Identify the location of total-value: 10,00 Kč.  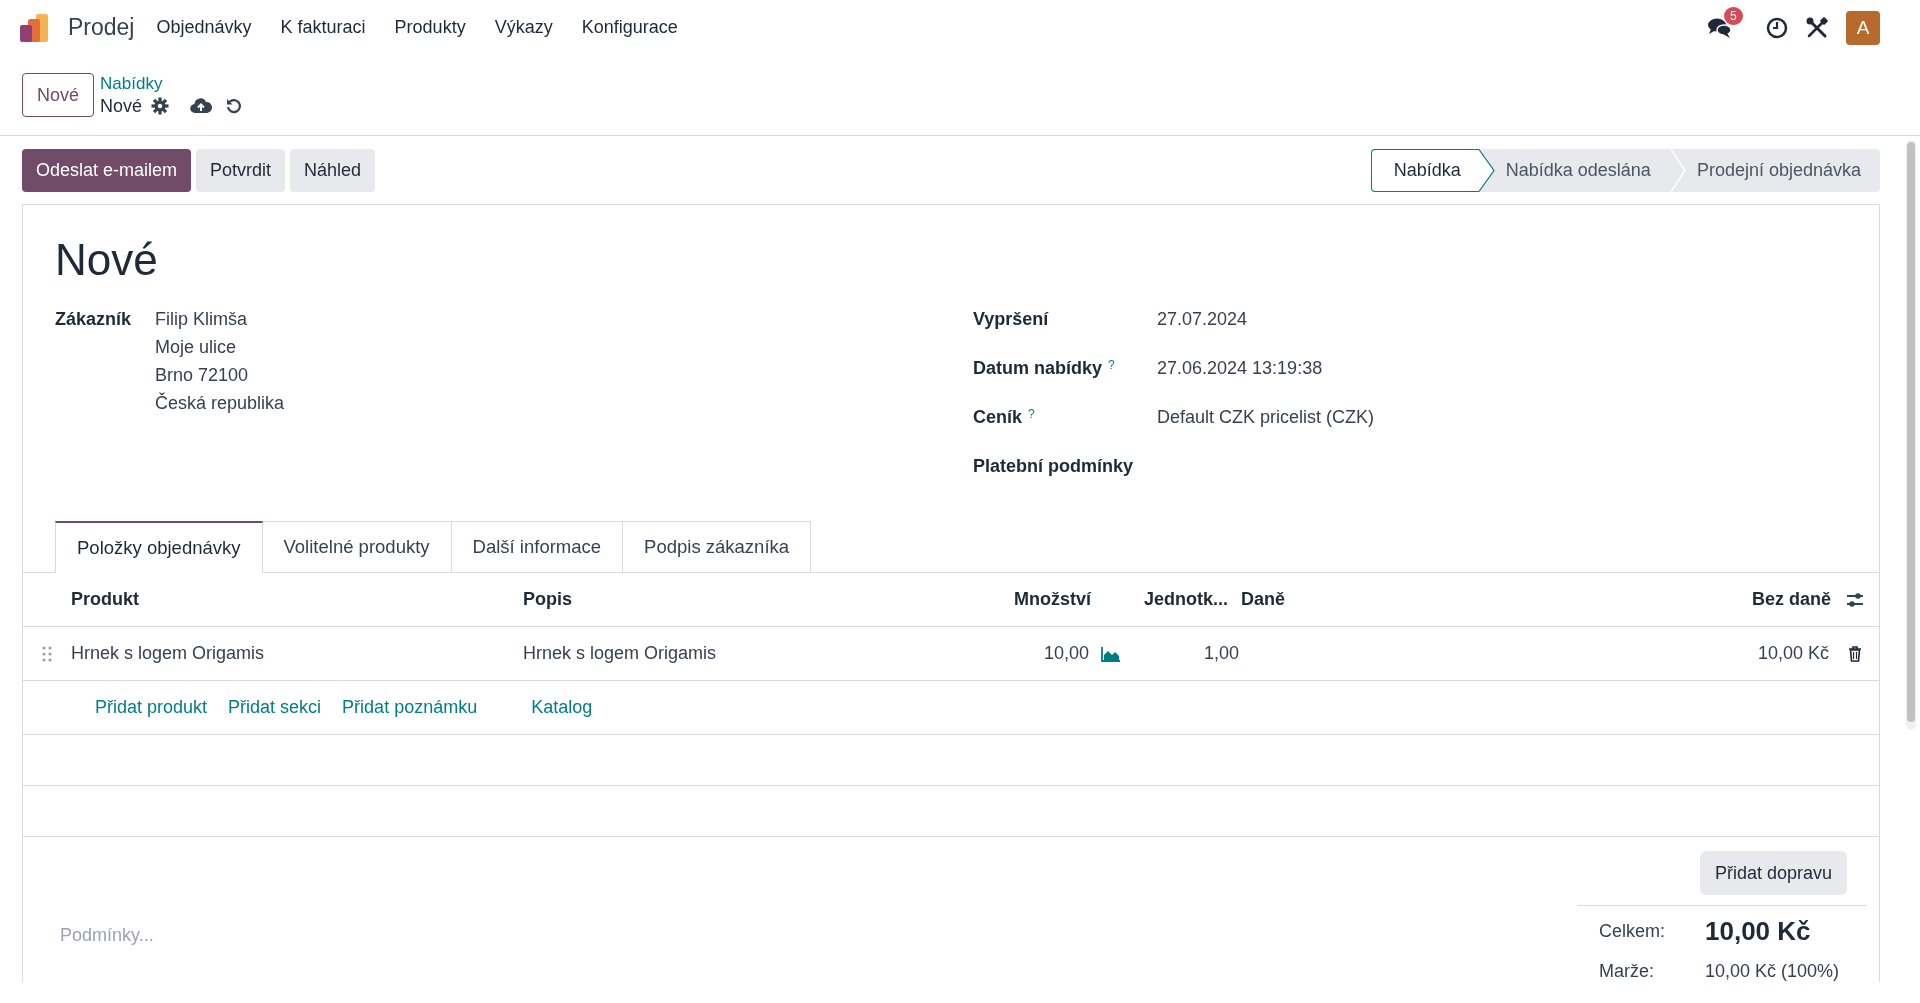
(1758, 931).